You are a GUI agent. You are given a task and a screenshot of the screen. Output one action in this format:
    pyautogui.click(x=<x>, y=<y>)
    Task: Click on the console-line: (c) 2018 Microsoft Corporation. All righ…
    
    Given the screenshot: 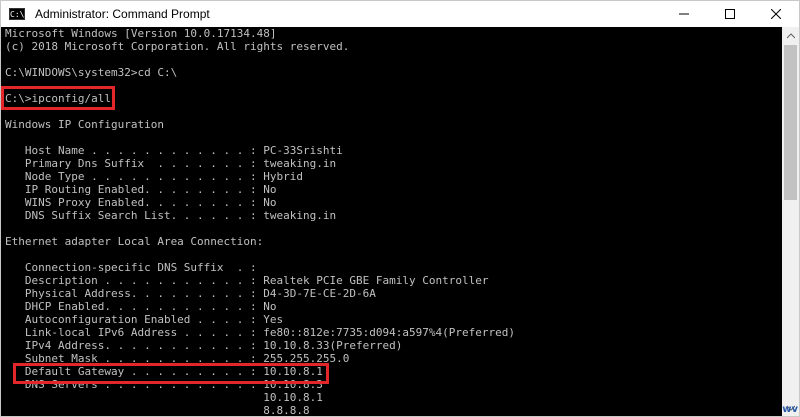 What is the action you would take?
    pyautogui.click(x=177, y=46)
    